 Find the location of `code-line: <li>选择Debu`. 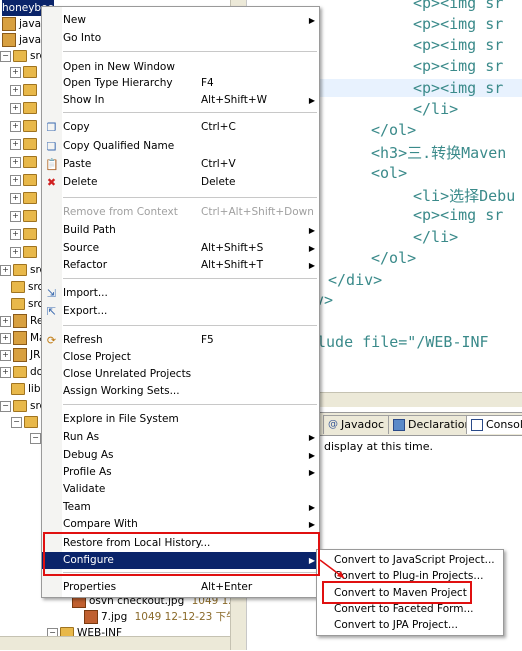

code-line: <li>选择Debu is located at coordinates (464, 196).